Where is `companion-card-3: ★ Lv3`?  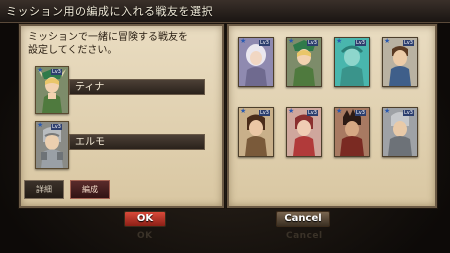 companion-card-3: ★ Lv3 is located at coordinates (352, 62).